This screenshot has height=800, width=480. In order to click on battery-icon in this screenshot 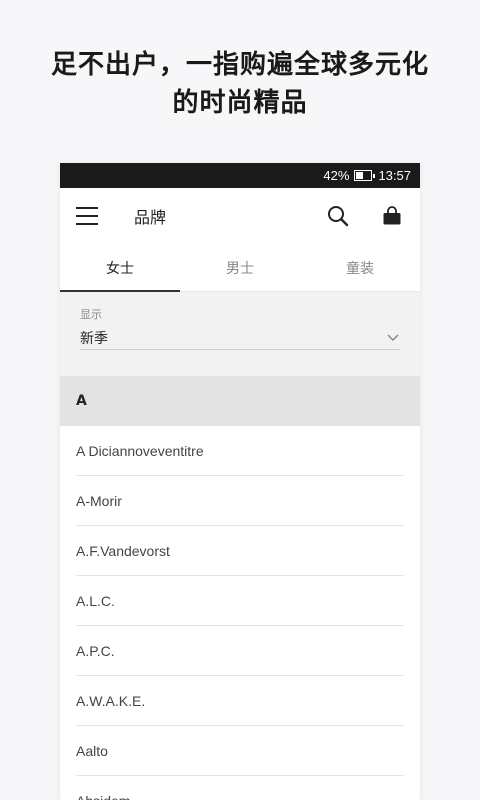, I will do `click(365, 175)`.